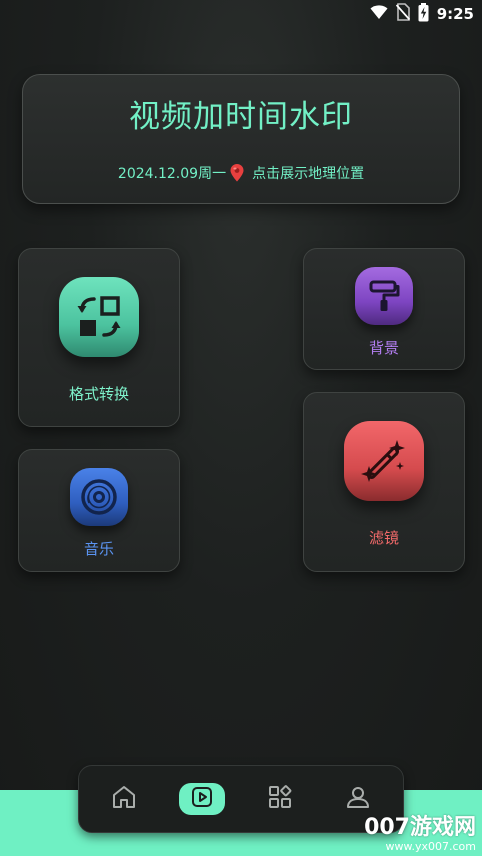 Image resolution: width=482 pixels, height=856 pixels. I want to click on home-icon, so click(124, 799).